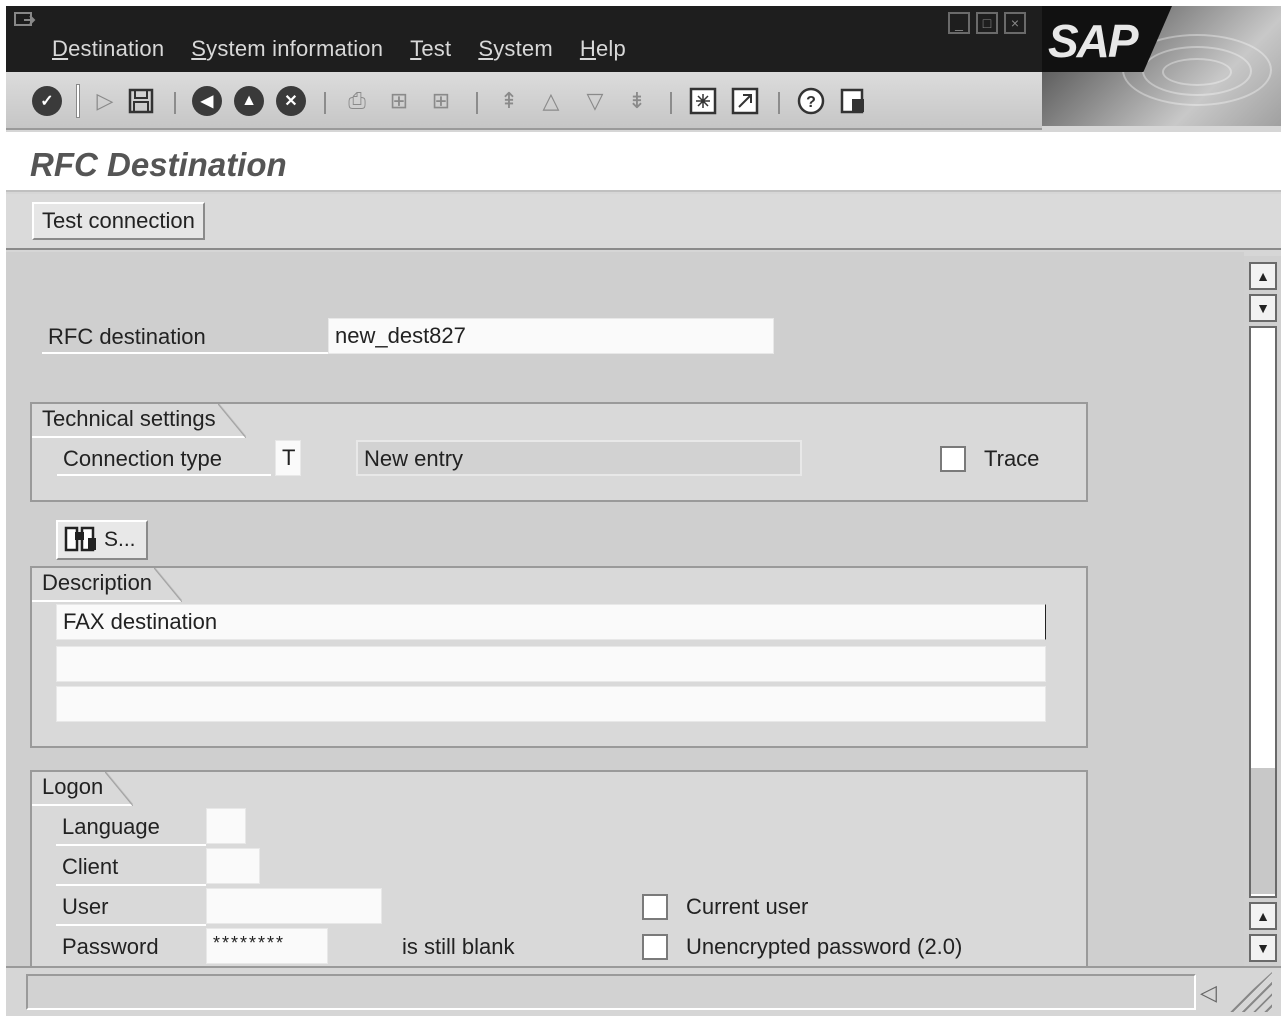 This screenshot has width=1281, height=1018. I want to click on status-message-field, so click(611, 992).